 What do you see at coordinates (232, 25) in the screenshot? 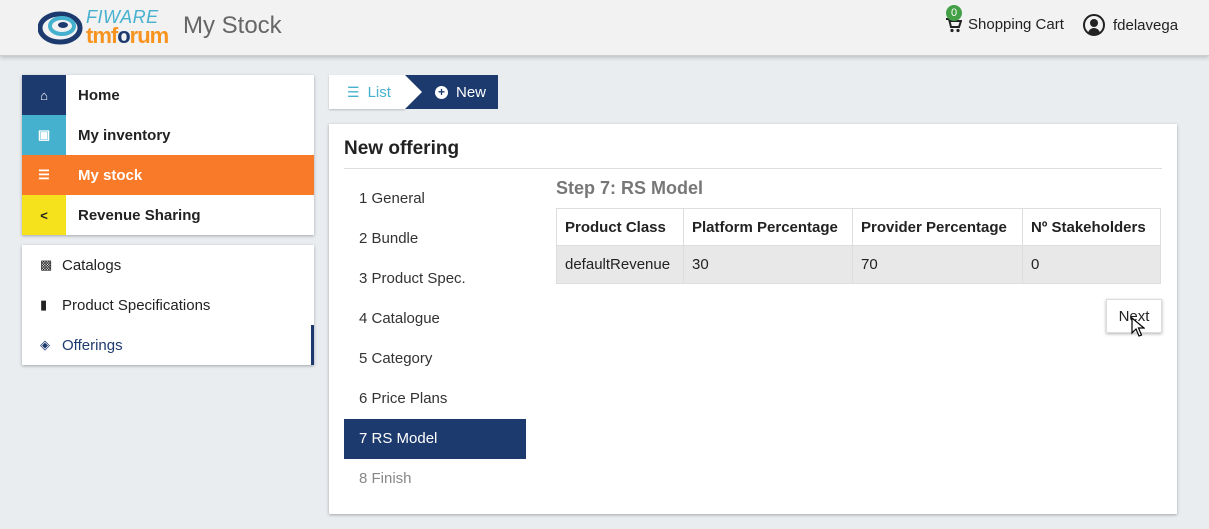
I see `app-title: My Stock` at bounding box center [232, 25].